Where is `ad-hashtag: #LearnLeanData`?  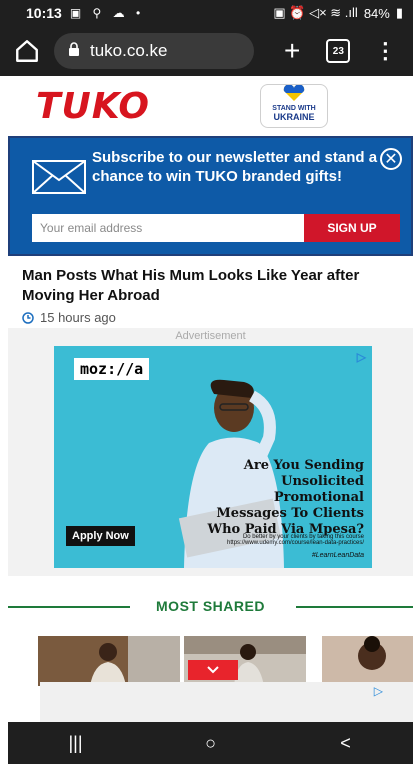
ad-hashtag: #LearnLeanData is located at coordinates (337, 555).